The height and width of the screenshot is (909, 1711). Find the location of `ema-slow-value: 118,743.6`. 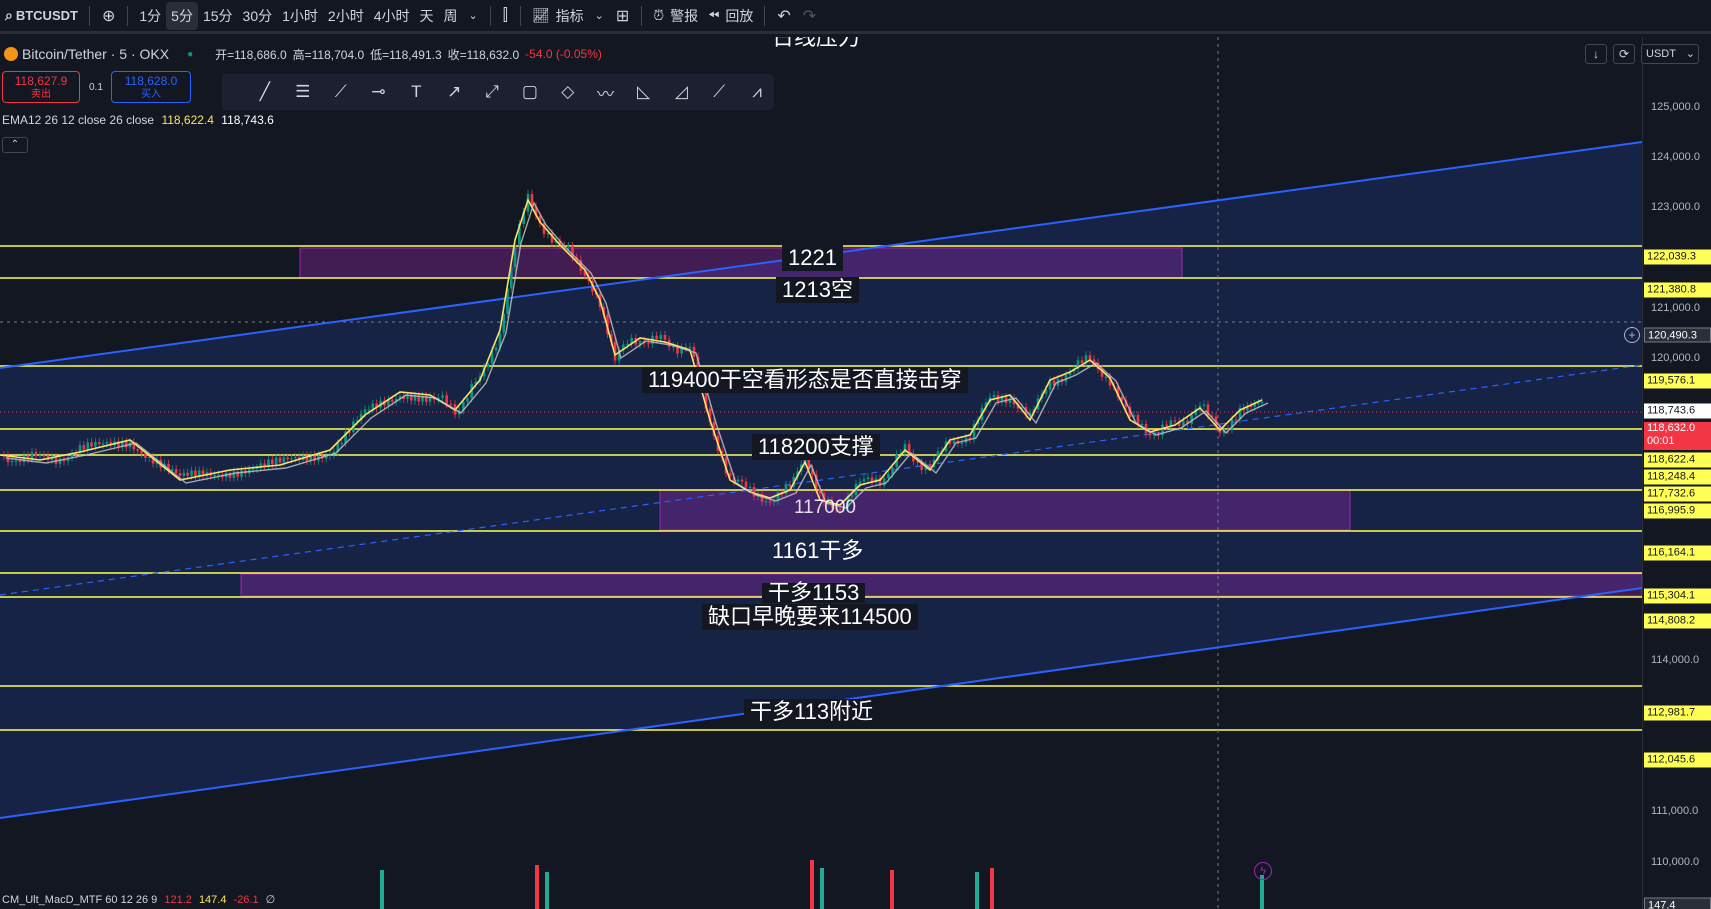

ema-slow-value: 118,743.6 is located at coordinates (247, 120).